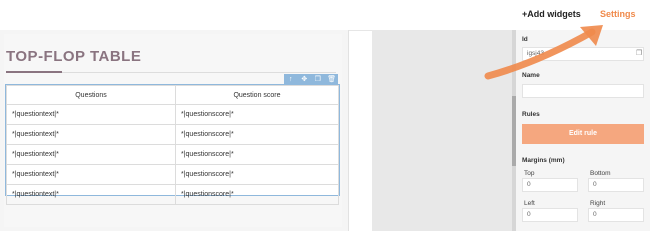 This screenshot has width=650, height=240. Describe the element at coordinates (583, 134) in the screenshot. I see `edit-rule-button: Edit rule` at that location.